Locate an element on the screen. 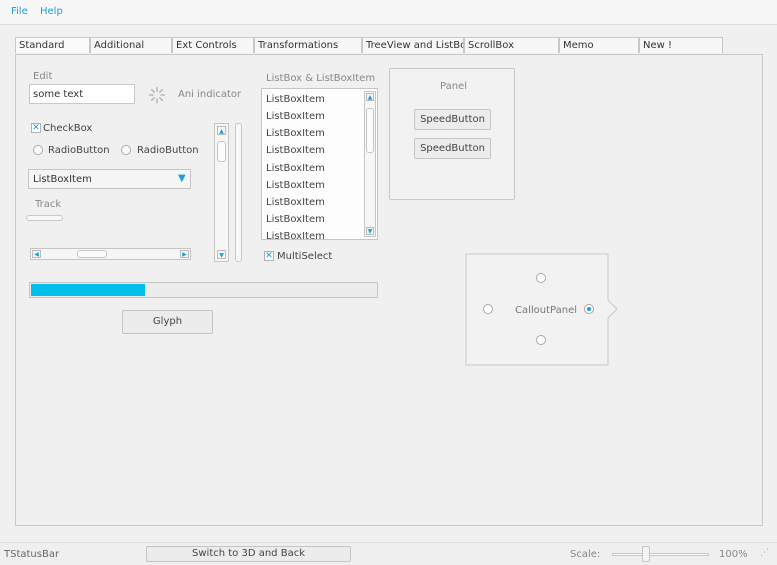 The image size is (777, 565). vertical-scroll-thumb is located at coordinates (221, 151).